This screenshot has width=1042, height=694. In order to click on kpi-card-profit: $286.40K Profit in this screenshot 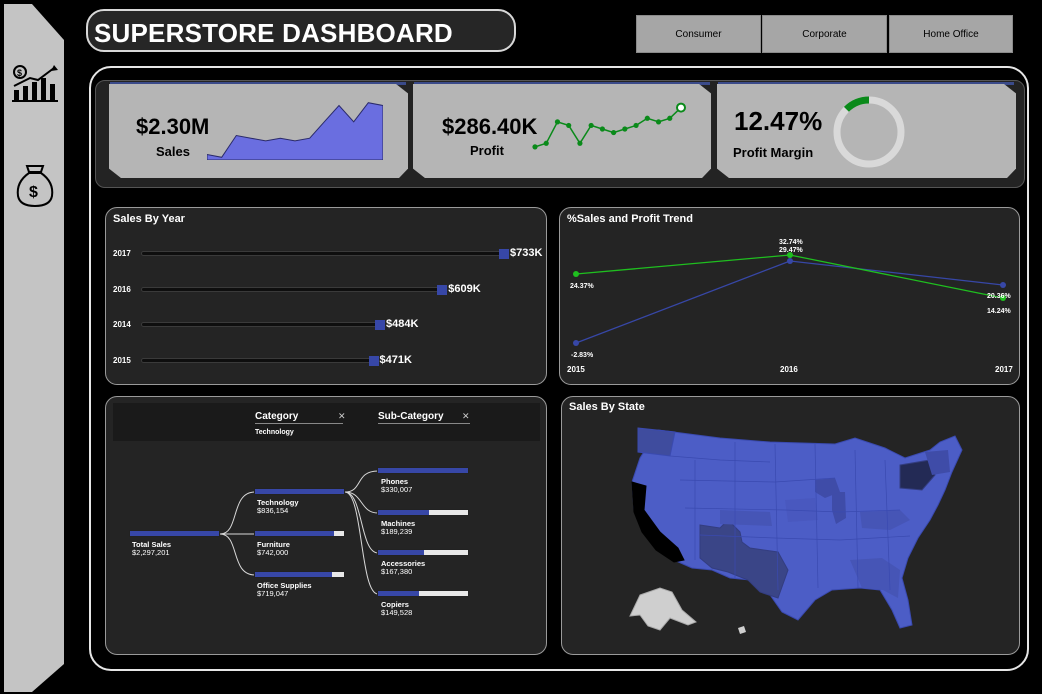, I will do `click(562, 131)`.